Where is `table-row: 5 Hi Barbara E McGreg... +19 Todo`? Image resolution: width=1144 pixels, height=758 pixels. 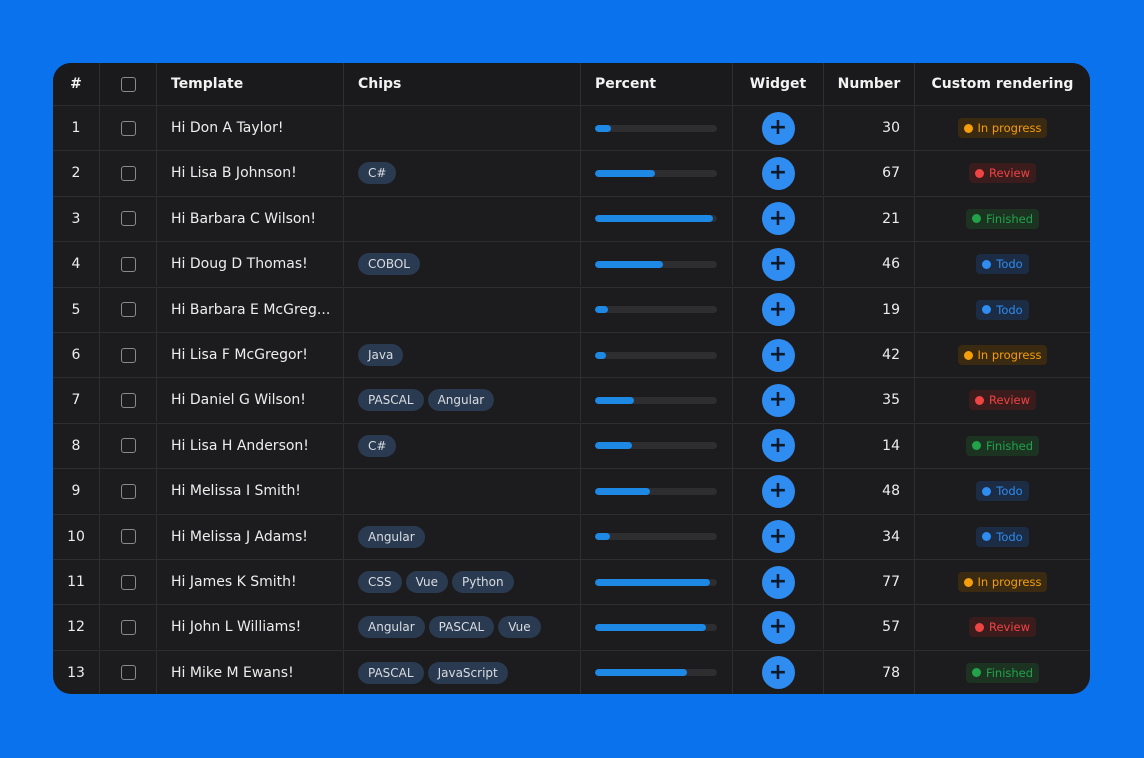
table-row: 5 Hi Barbara E McGreg... +19 Todo is located at coordinates (571, 309).